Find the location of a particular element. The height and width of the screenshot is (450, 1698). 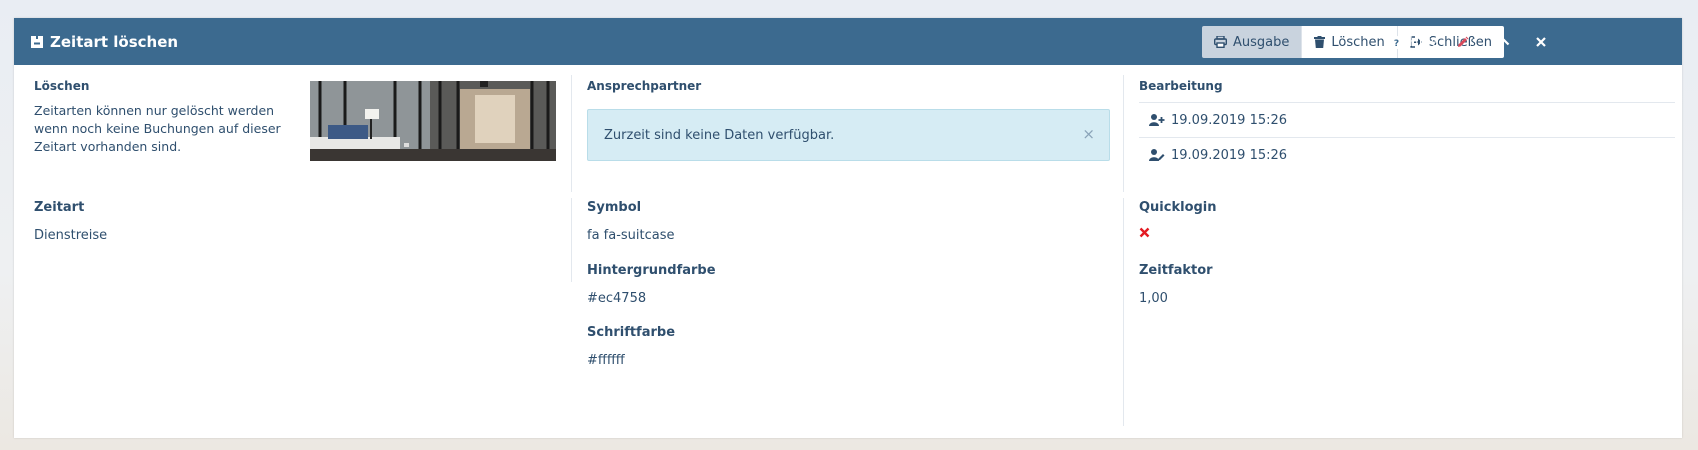

quicklogin-value is located at coordinates (1144, 232).